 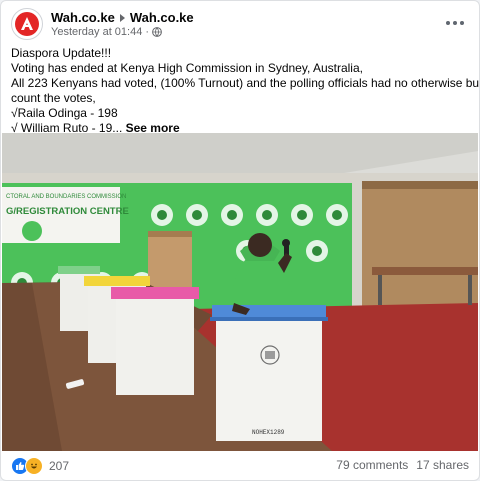 I want to click on page-avatar, so click(x=27, y=24).